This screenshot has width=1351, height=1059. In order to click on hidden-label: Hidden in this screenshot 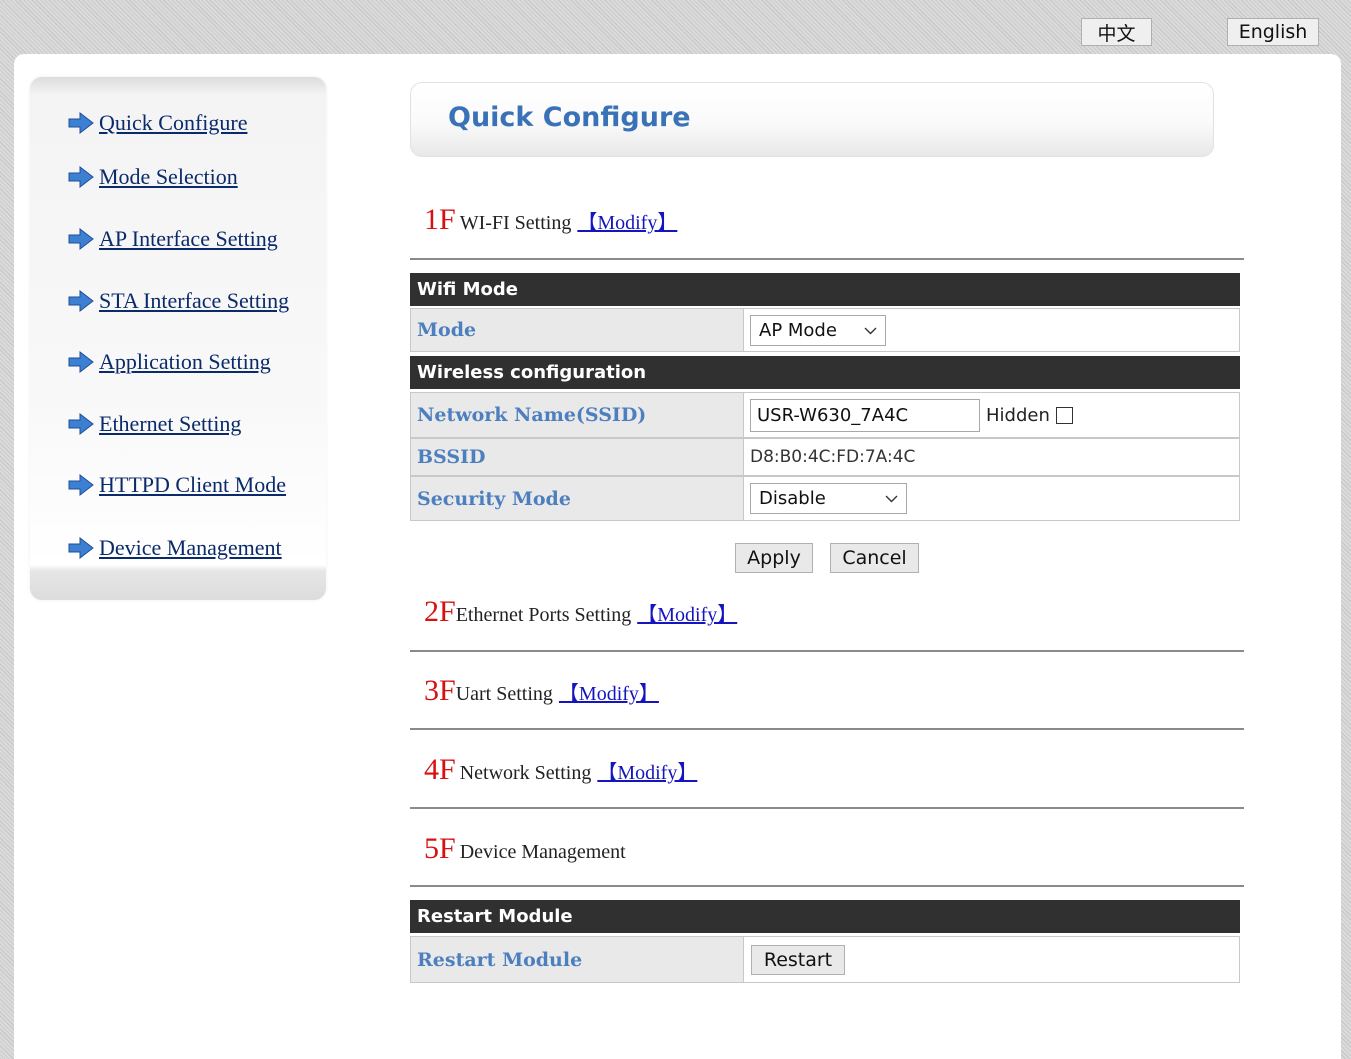, I will do `click(1018, 415)`.